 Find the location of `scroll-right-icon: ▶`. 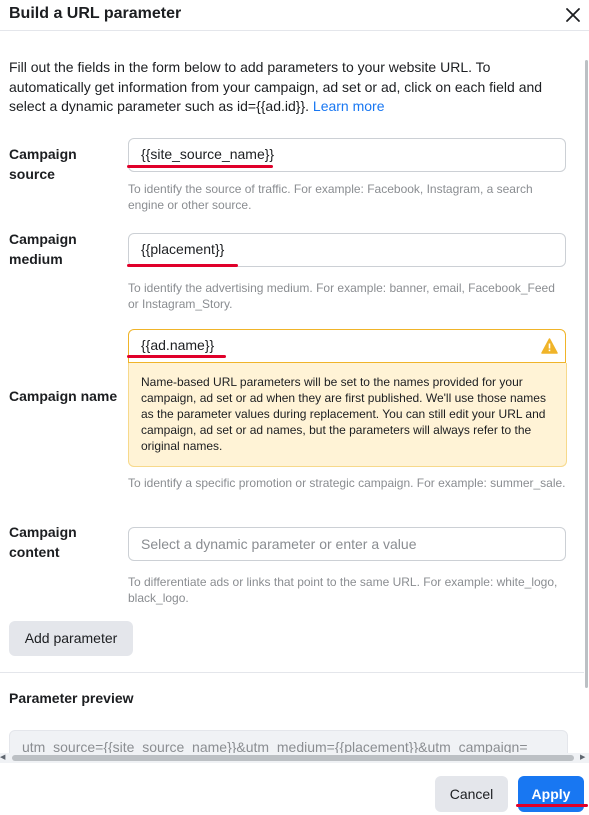

scroll-right-icon: ▶ is located at coordinates (582, 757).